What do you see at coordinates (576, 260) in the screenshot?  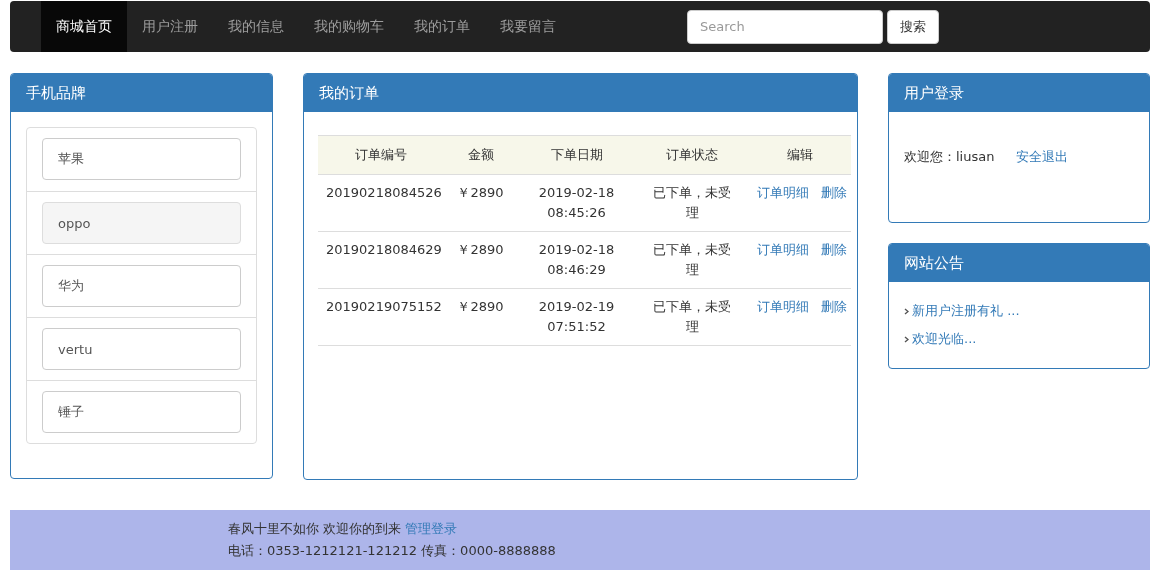 I see `table-cell-text: 2019-02-18 08:46:29` at bounding box center [576, 260].